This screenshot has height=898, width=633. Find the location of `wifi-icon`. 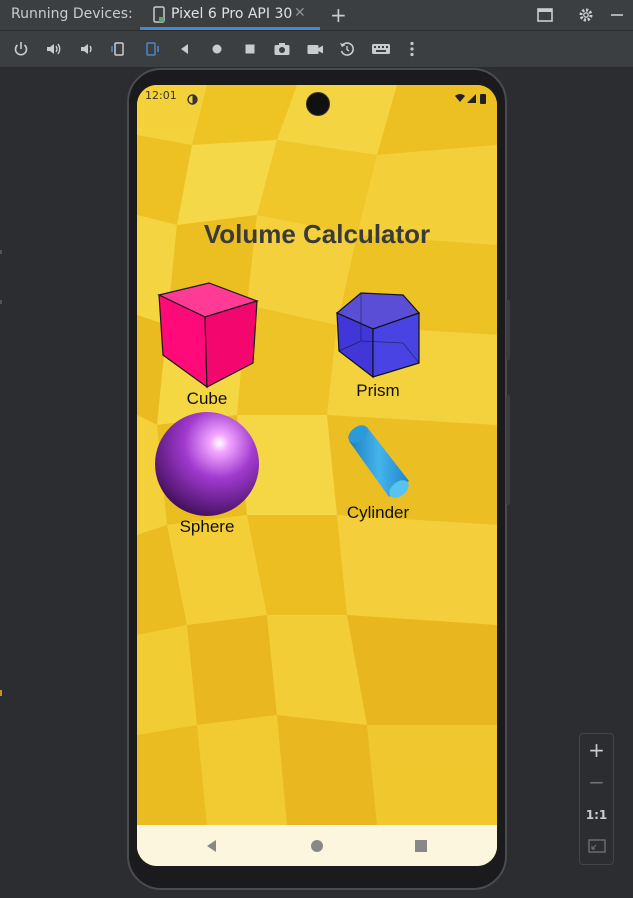

wifi-icon is located at coordinates (460, 98).